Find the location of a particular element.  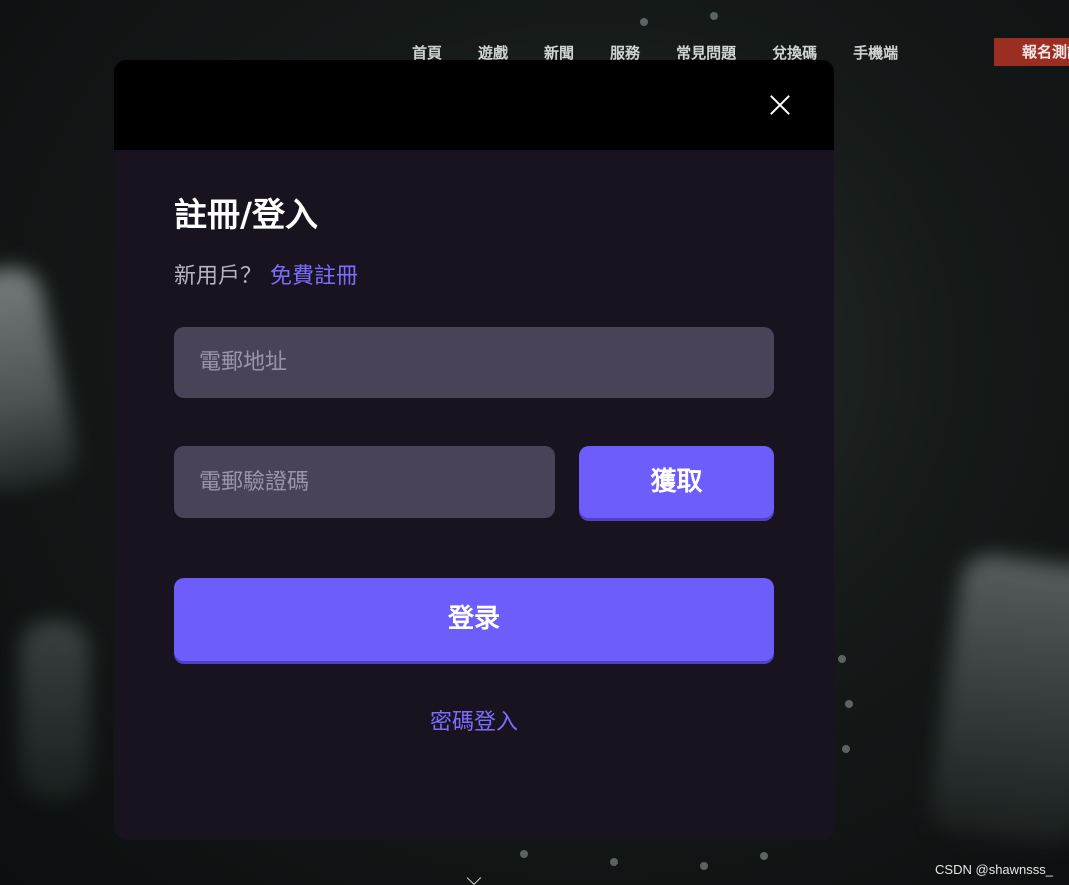

modal-header is located at coordinates (474, 105).